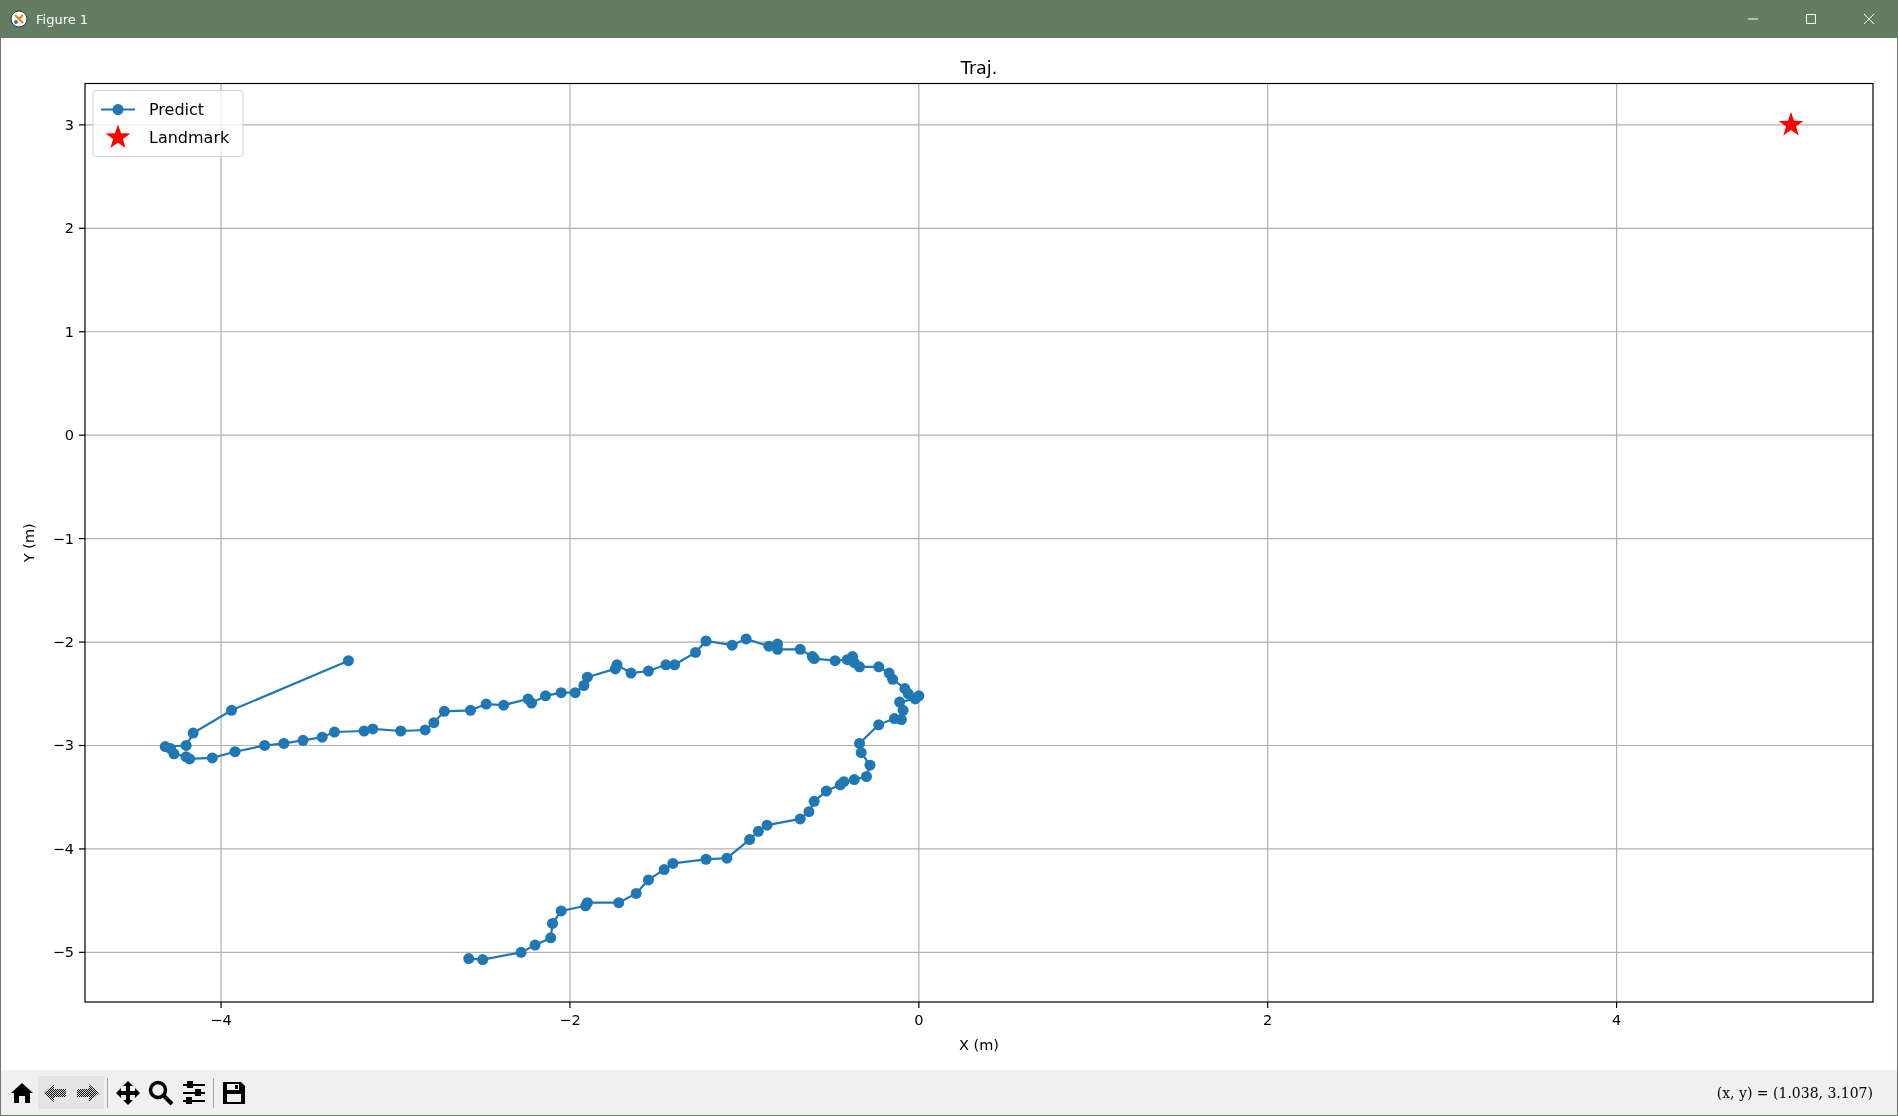  What do you see at coordinates (19, 19) in the screenshot?
I see `app-icon` at bounding box center [19, 19].